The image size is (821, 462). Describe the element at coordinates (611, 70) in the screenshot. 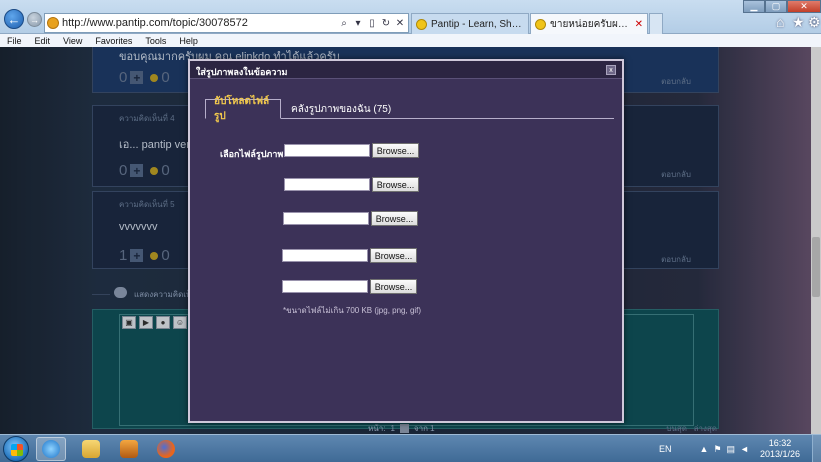

I see `close-dialog-button: x` at that location.